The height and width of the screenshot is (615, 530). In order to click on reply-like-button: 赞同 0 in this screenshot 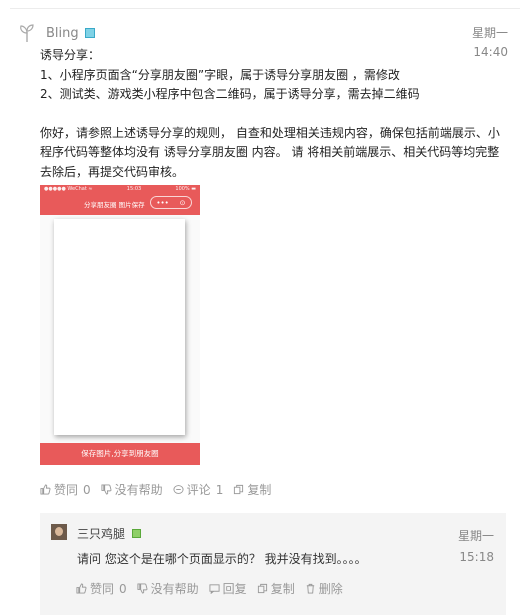, I will do `click(101, 588)`.